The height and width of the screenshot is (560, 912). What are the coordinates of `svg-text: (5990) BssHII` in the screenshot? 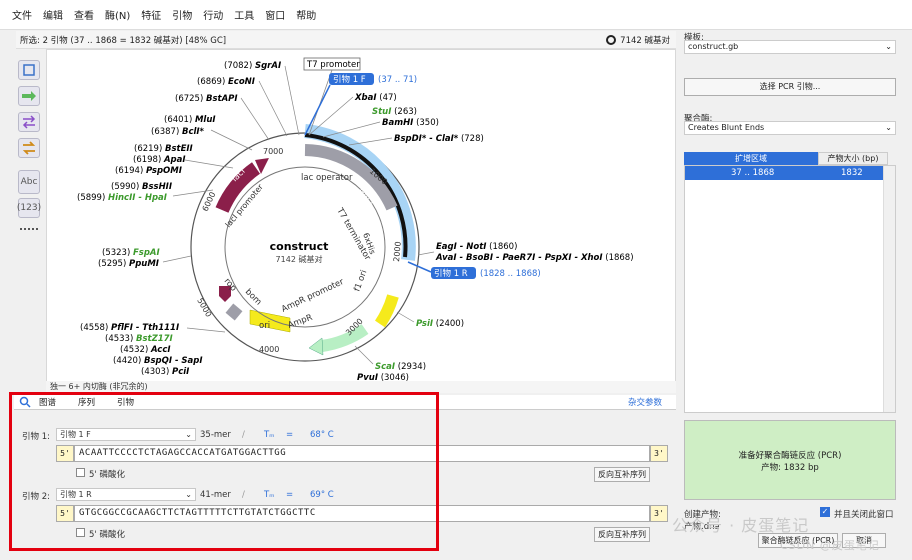 It's located at (141, 187).